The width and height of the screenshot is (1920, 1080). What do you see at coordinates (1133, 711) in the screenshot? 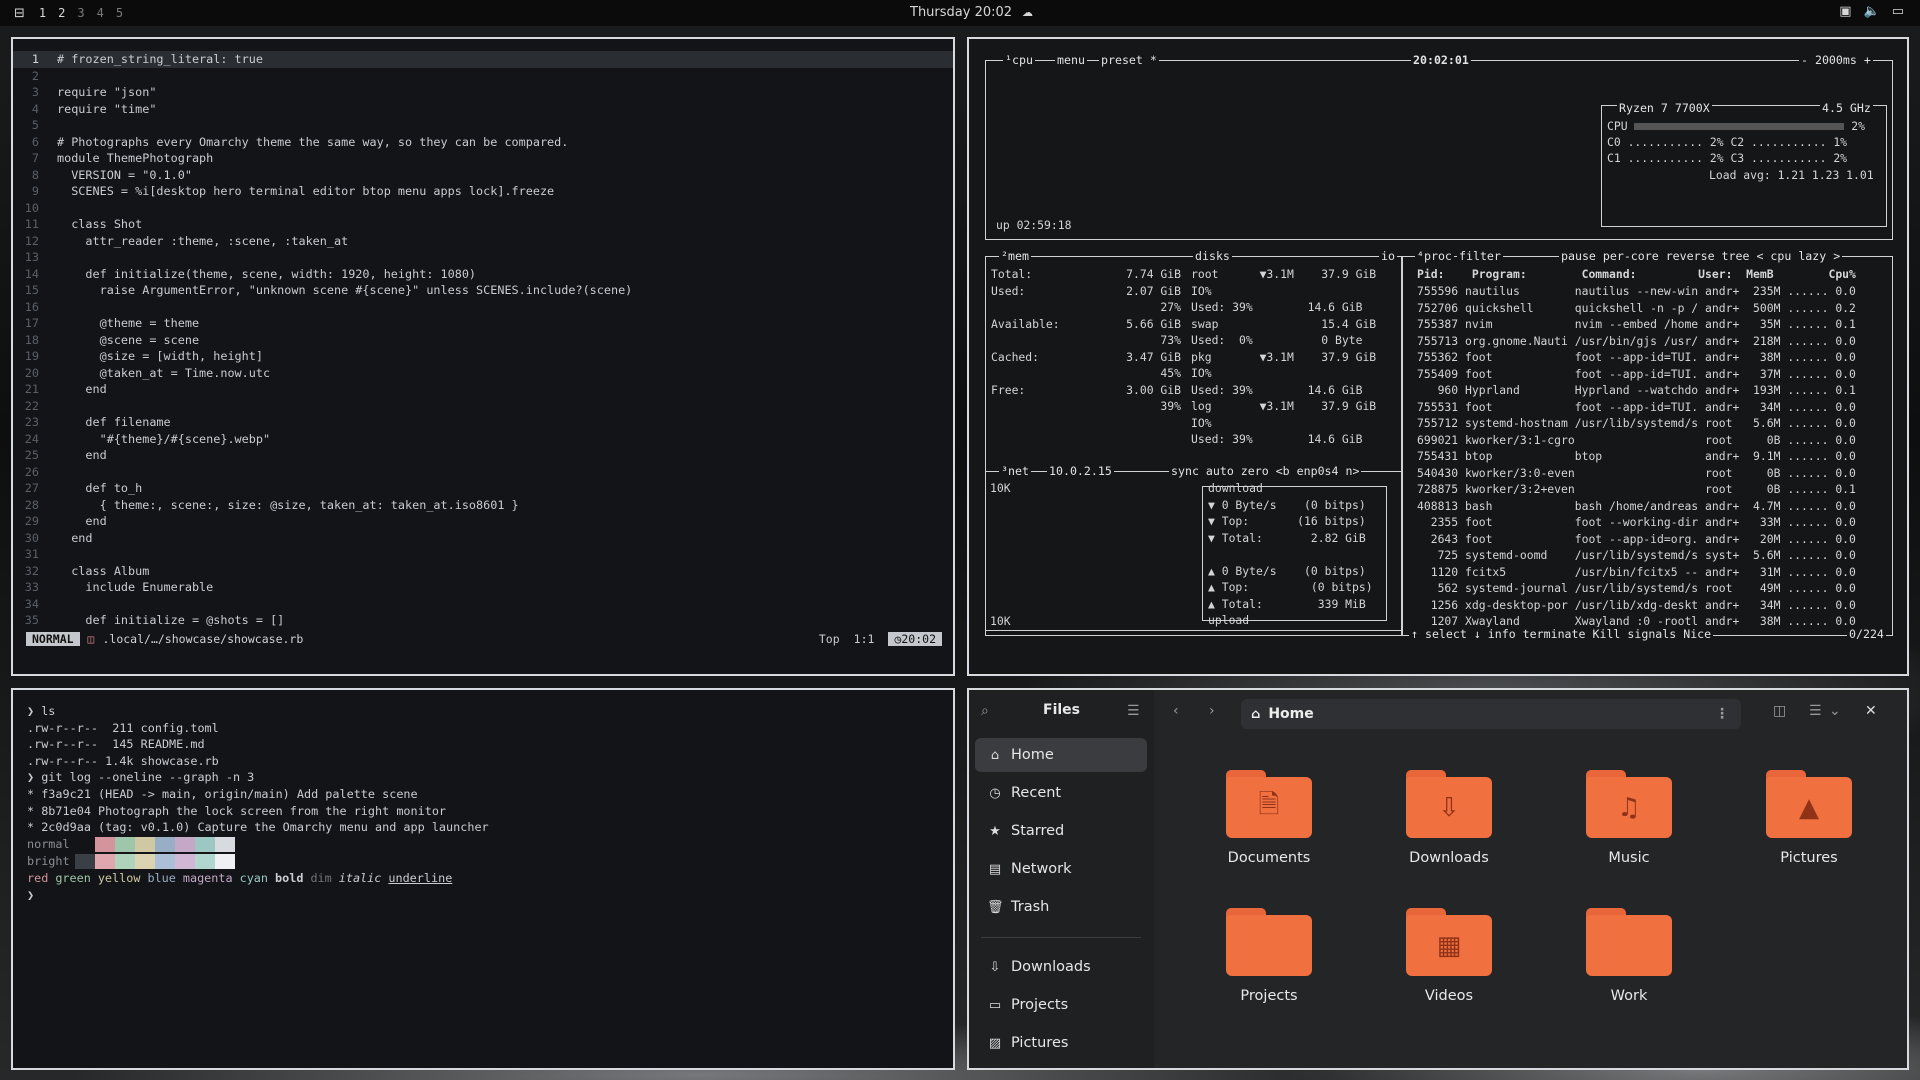
I see `hamburger-menu-icon: ☰` at bounding box center [1133, 711].